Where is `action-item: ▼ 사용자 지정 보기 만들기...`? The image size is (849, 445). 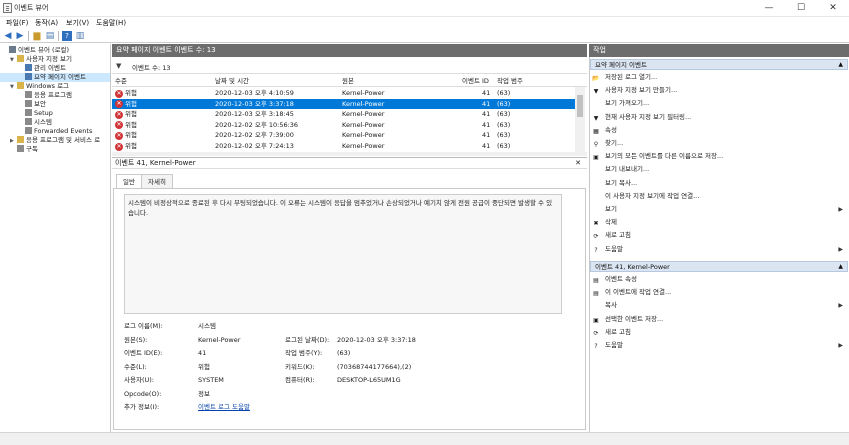
action-item: ▼ 사용자 지정 보기 만들기... is located at coordinates (719, 90).